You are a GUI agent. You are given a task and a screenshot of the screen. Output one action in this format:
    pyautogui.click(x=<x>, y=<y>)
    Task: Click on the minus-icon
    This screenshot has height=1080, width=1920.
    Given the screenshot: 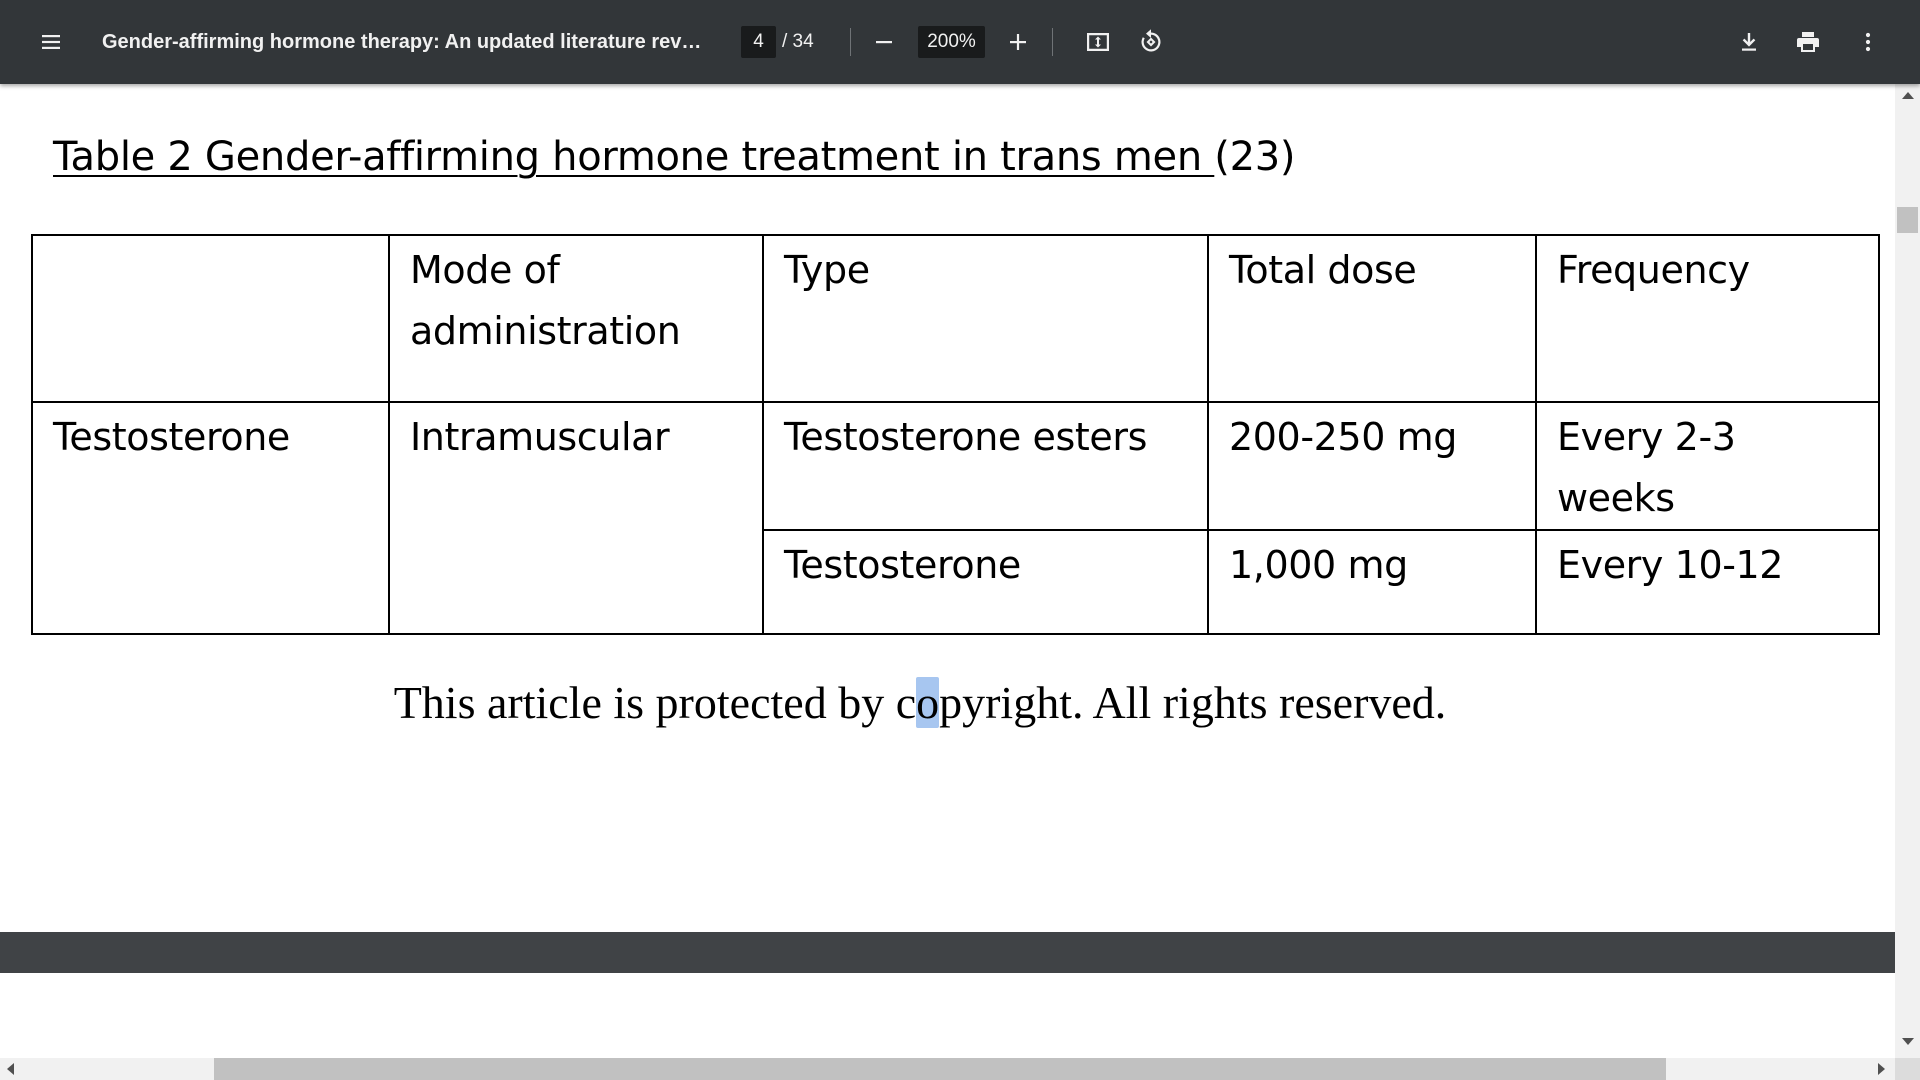 What is the action you would take?
    pyautogui.click(x=884, y=42)
    